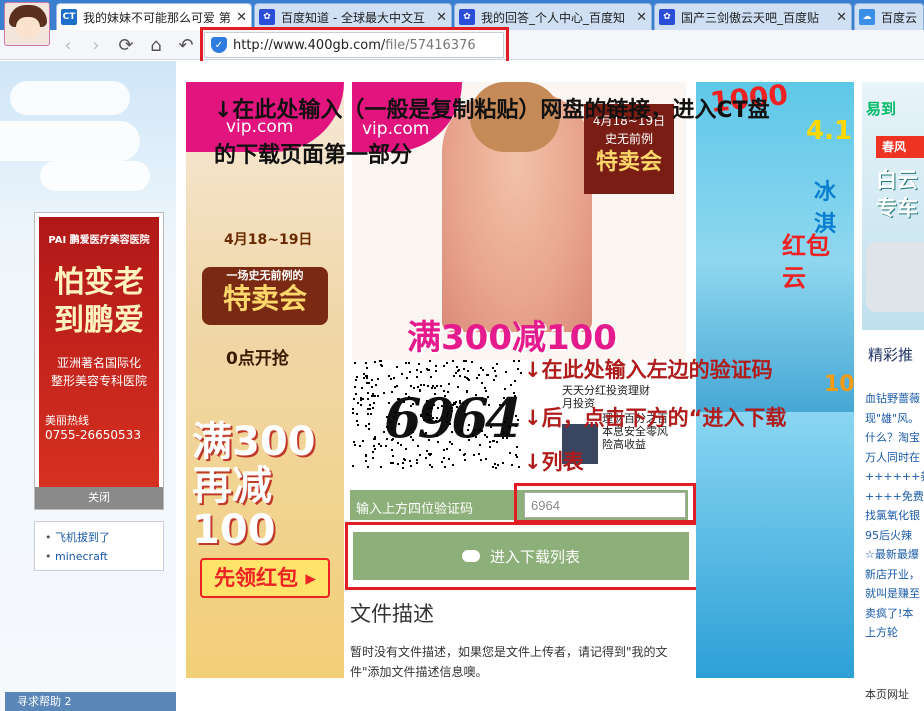  Describe the element at coordinates (27, 24) in the screenshot. I see `user-avatar` at that location.